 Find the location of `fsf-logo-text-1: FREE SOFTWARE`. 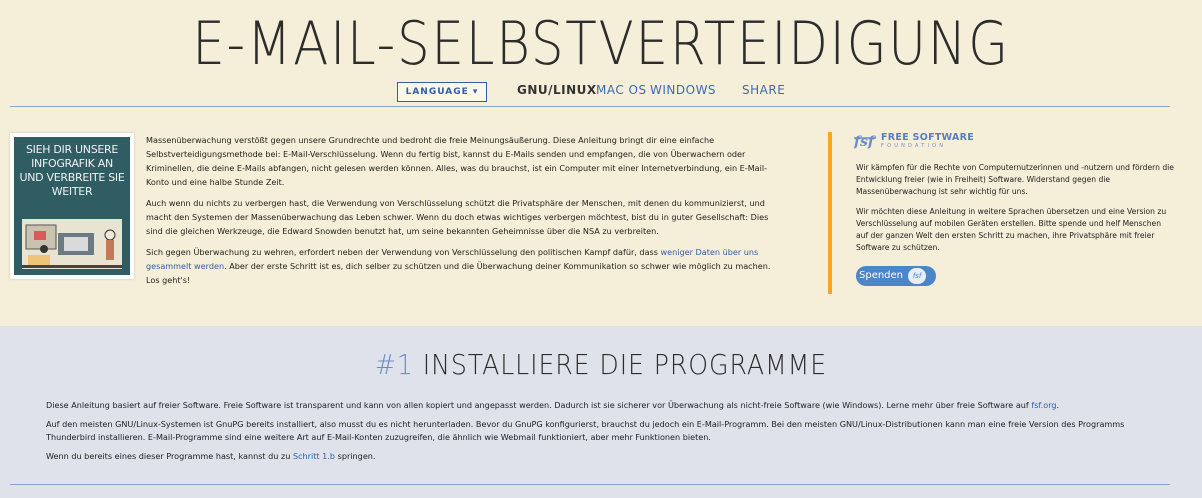

fsf-logo-text-1: FREE SOFTWARE is located at coordinates (928, 137).